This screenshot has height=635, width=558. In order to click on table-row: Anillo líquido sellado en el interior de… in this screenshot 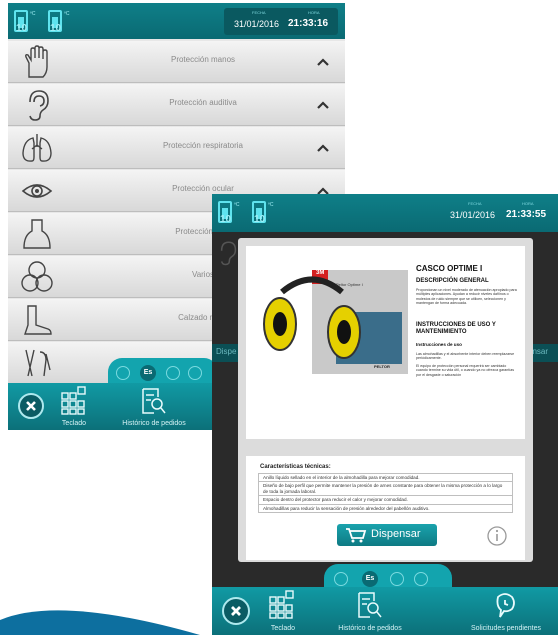, I will do `click(385, 477)`.